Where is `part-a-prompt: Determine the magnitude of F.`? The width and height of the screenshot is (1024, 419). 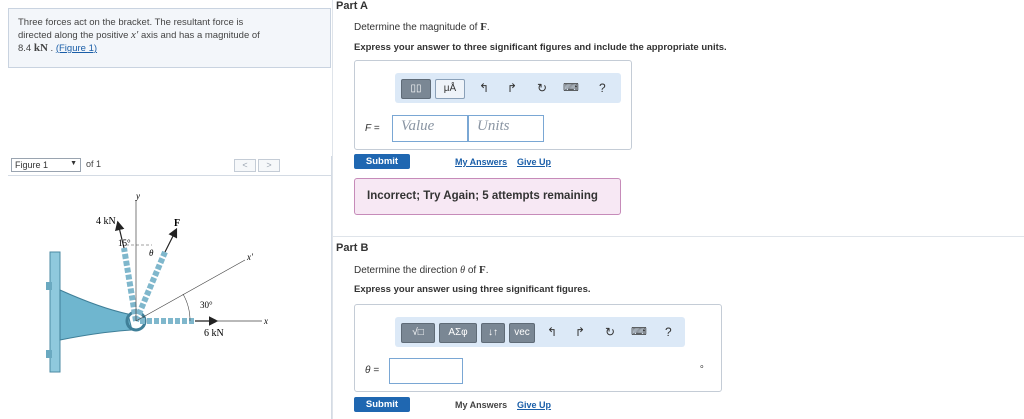
part-a-prompt: Determine the magnitude of F. is located at coordinates (422, 27).